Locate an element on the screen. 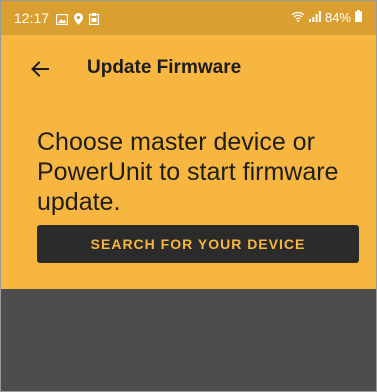 Image resolution: width=377 pixels, height=392 pixels. search-device-button: SEARCH FOR YOUR DEVICE is located at coordinates (198, 244).